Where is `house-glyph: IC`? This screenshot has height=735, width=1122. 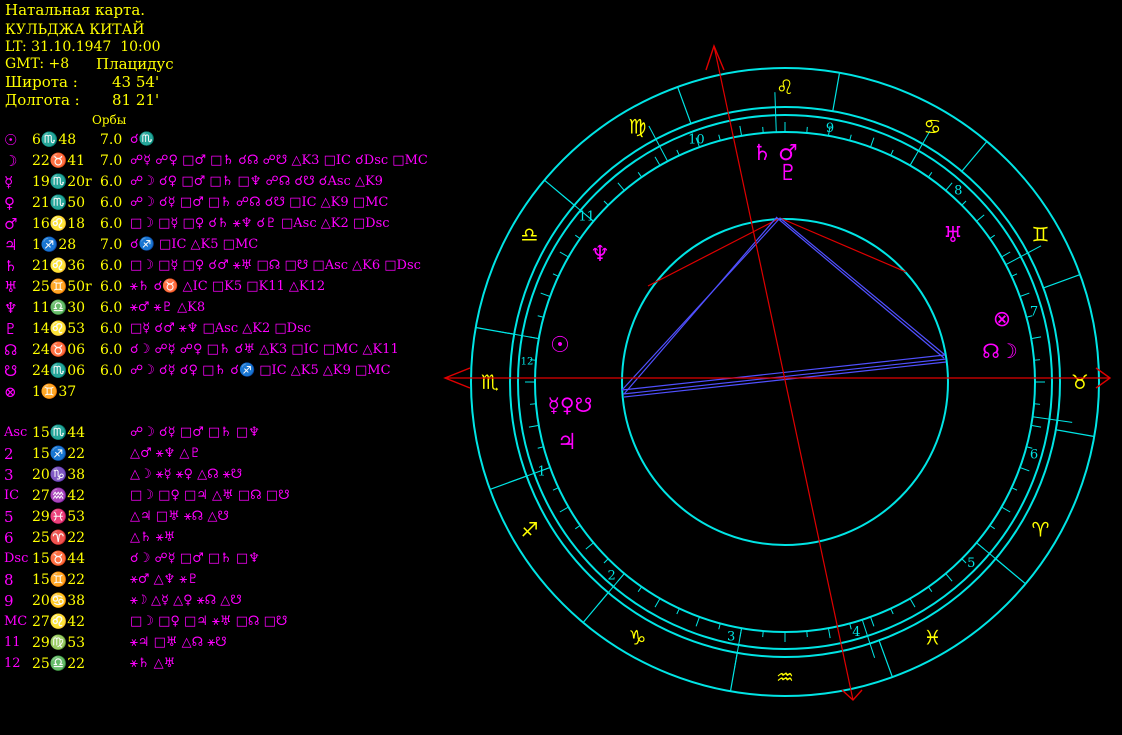
house-glyph: IC is located at coordinates (12, 495).